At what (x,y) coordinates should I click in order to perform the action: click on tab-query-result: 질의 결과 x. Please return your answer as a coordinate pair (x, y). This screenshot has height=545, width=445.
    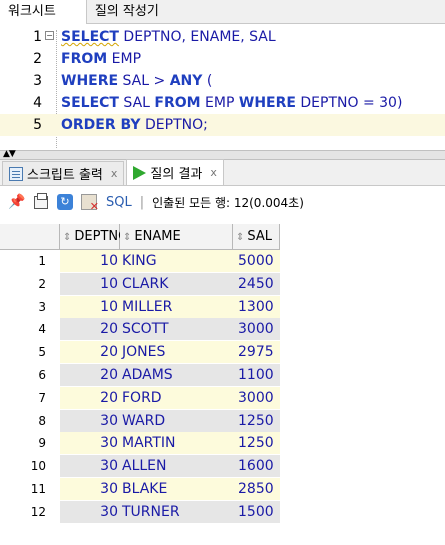
    Looking at the image, I should click on (175, 172).